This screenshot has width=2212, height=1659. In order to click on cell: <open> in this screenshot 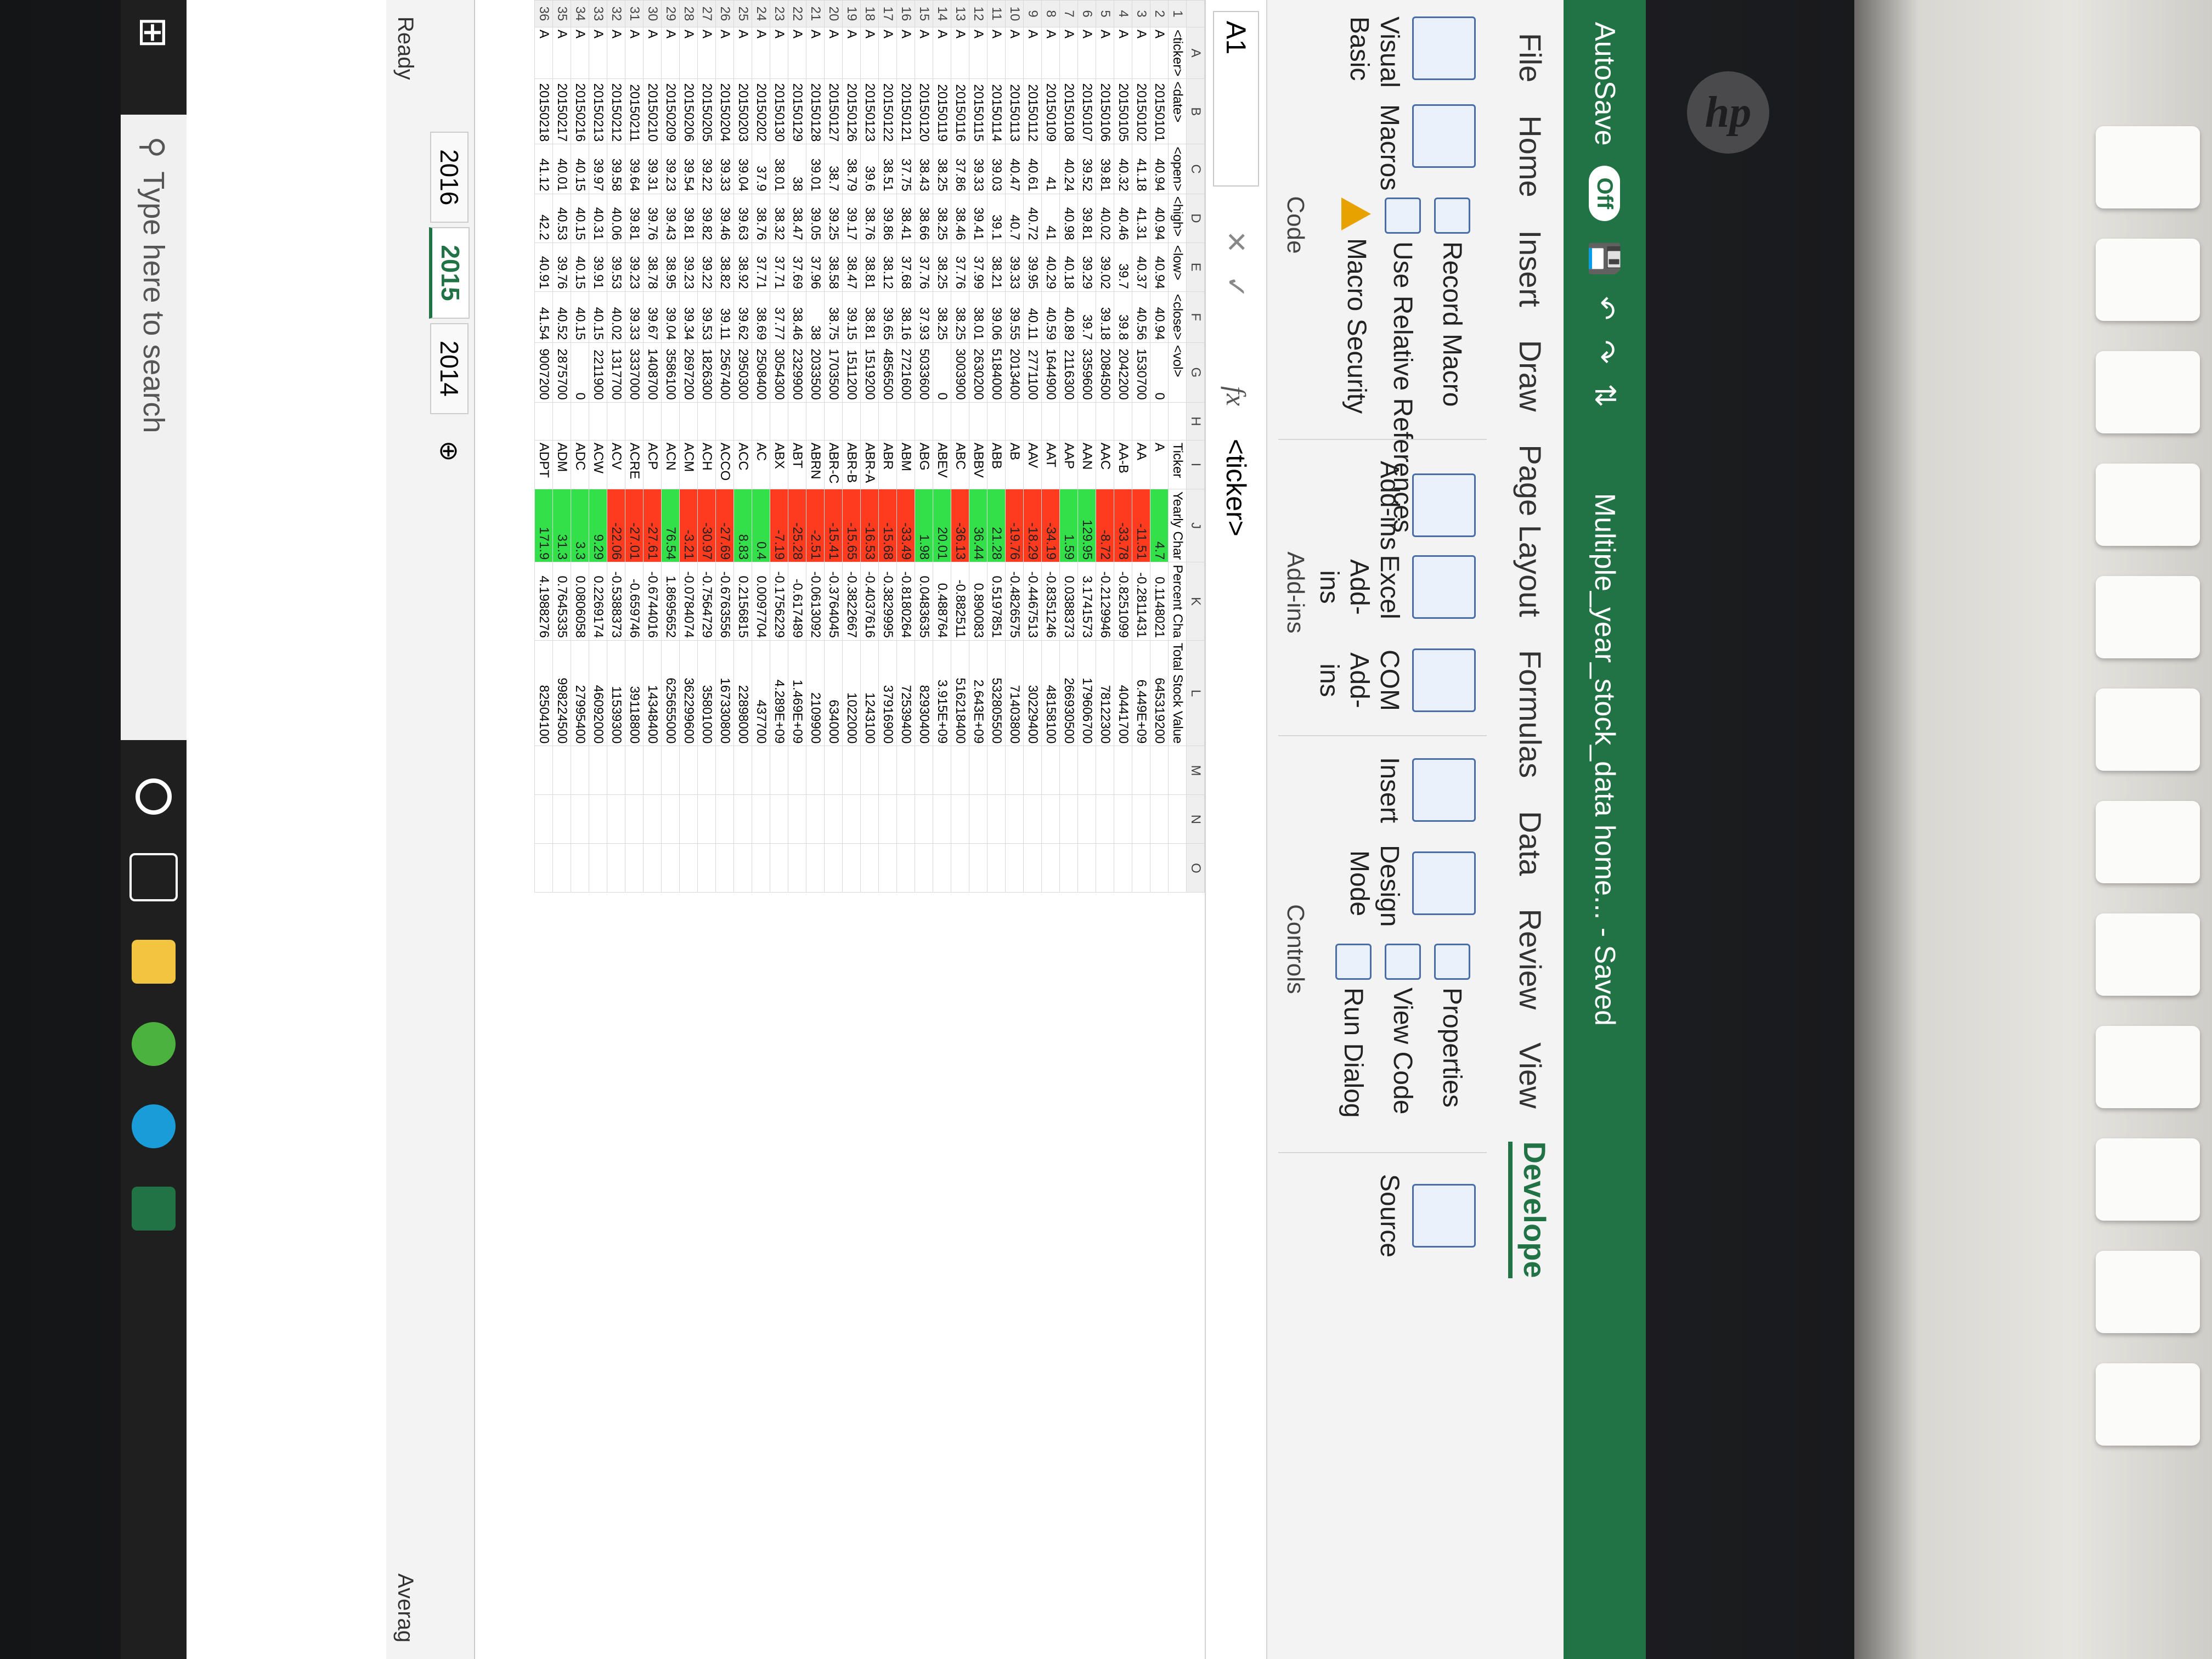, I will do `click(1177, 169)`.